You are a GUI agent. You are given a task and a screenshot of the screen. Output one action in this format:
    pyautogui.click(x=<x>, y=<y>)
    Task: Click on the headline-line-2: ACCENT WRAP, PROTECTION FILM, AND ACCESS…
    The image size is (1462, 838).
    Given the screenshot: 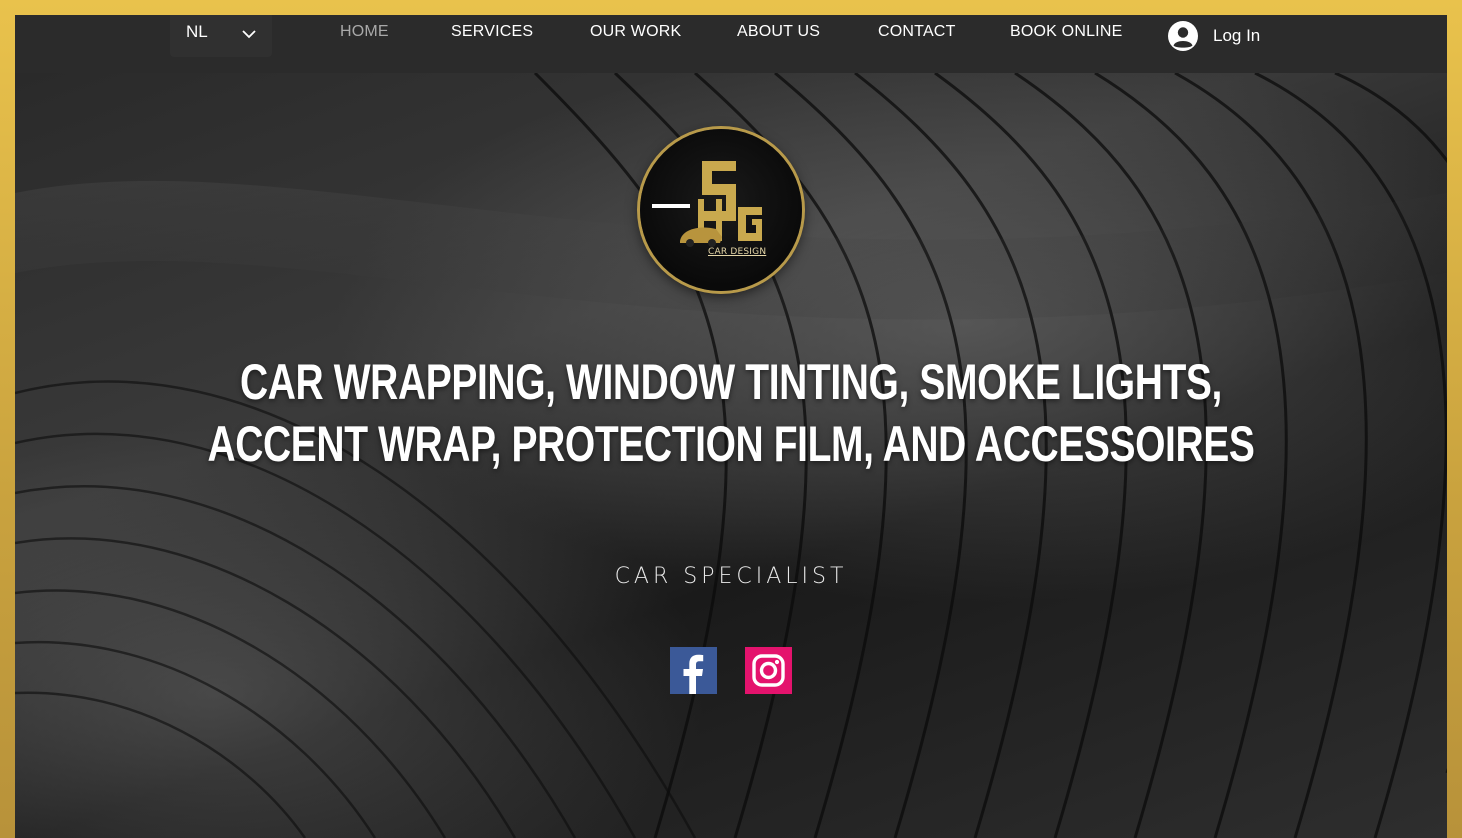 What is the action you would take?
    pyautogui.click(x=731, y=444)
    